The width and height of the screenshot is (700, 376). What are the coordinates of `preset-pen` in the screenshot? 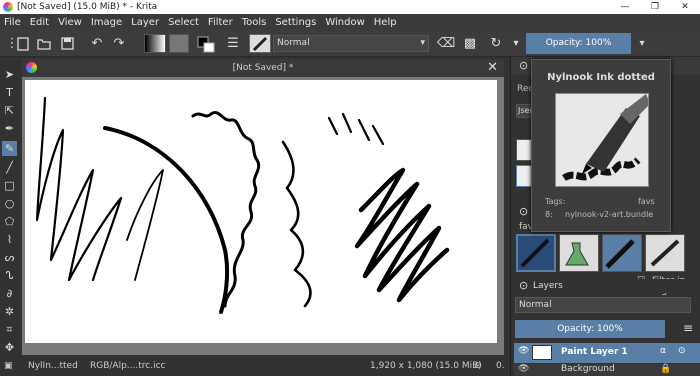 It's located at (622, 253).